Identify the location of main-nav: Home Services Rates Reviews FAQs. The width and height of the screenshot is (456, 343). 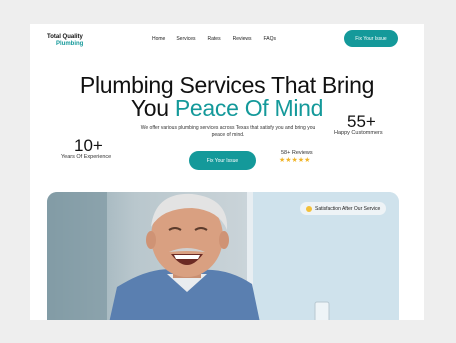
(220, 39).